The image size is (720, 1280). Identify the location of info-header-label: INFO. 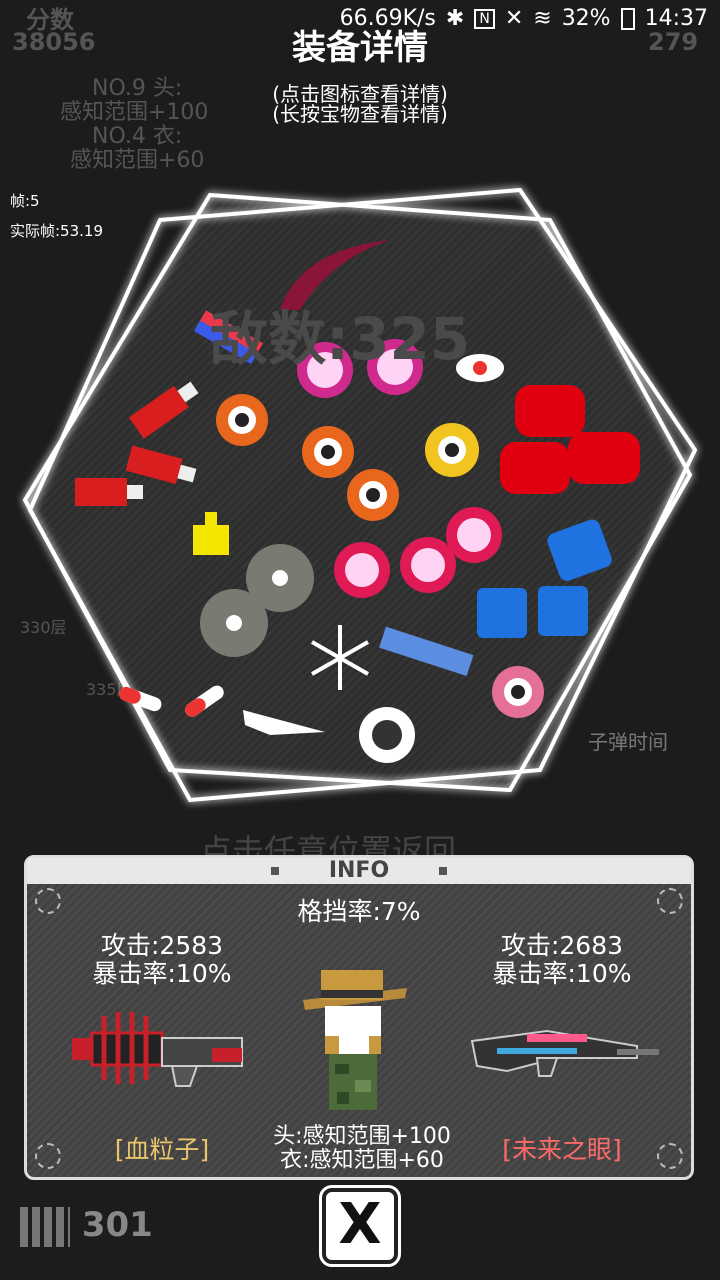
(359, 870).